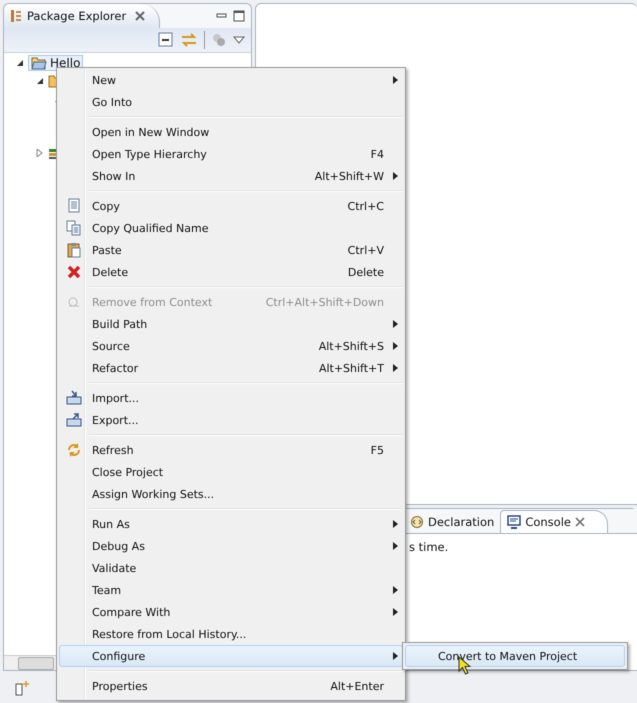 The width and height of the screenshot is (637, 703). I want to click on console-icon, so click(514, 522).